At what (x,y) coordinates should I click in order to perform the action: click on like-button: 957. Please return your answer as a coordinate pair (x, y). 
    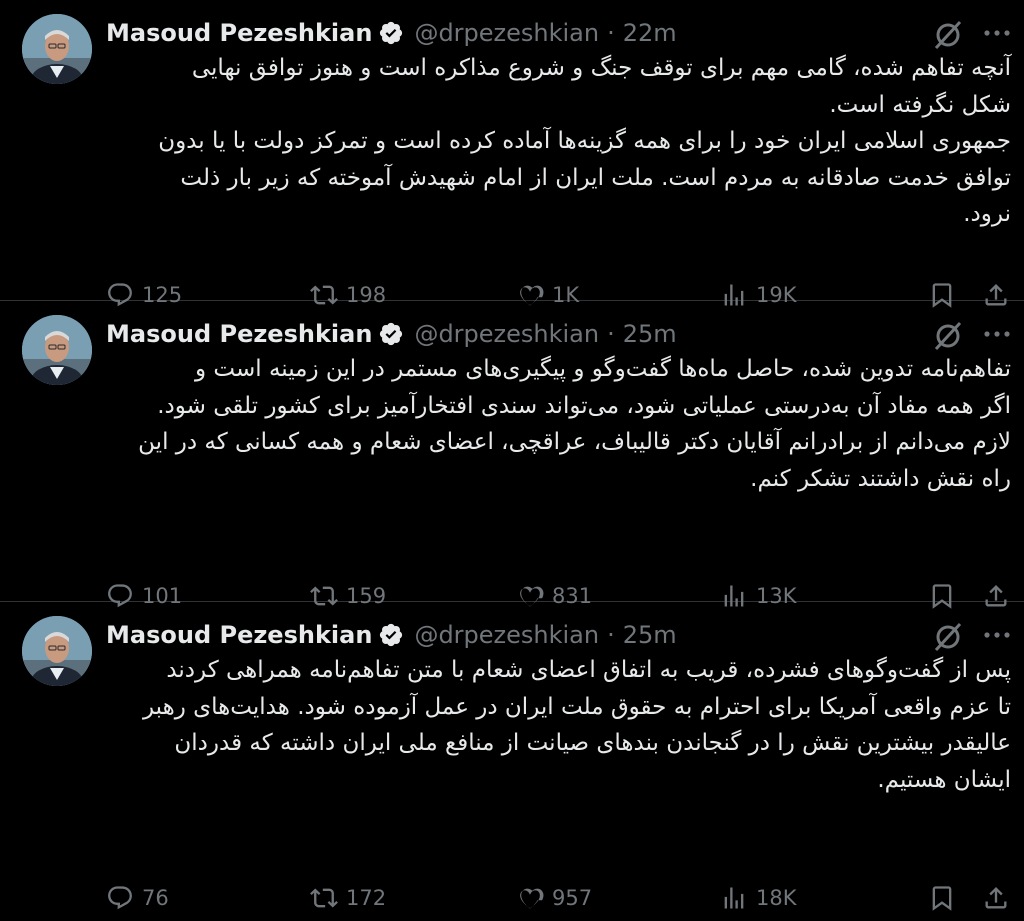
    Looking at the image, I should click on (554, 898).